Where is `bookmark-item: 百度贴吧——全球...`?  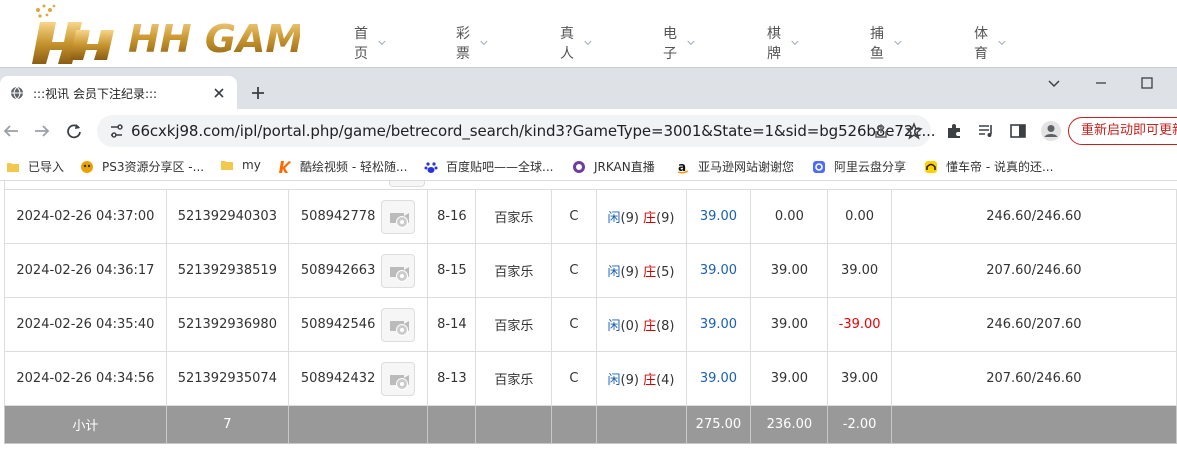 bookmark-item: 百度贴吧——全球... is located at coordinates (488, 166).